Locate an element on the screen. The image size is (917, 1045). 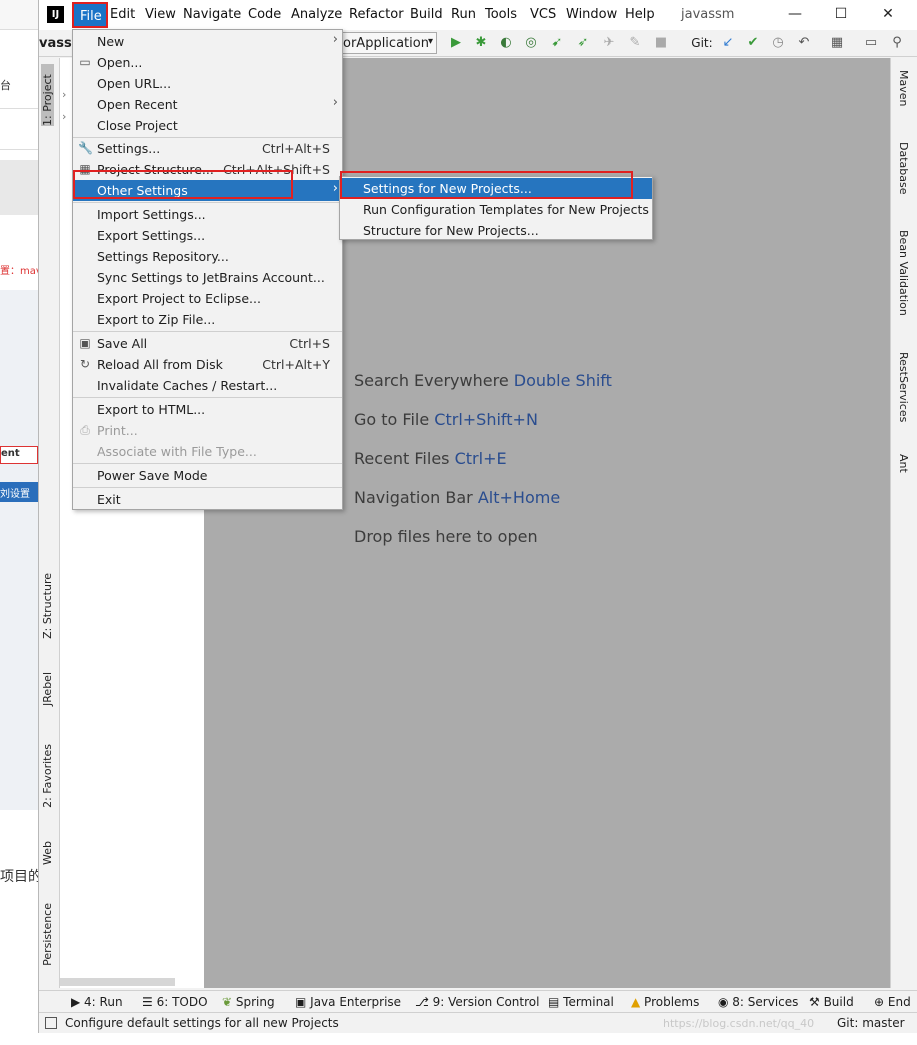
tab-database: Database is located at coordinates (903, 168).